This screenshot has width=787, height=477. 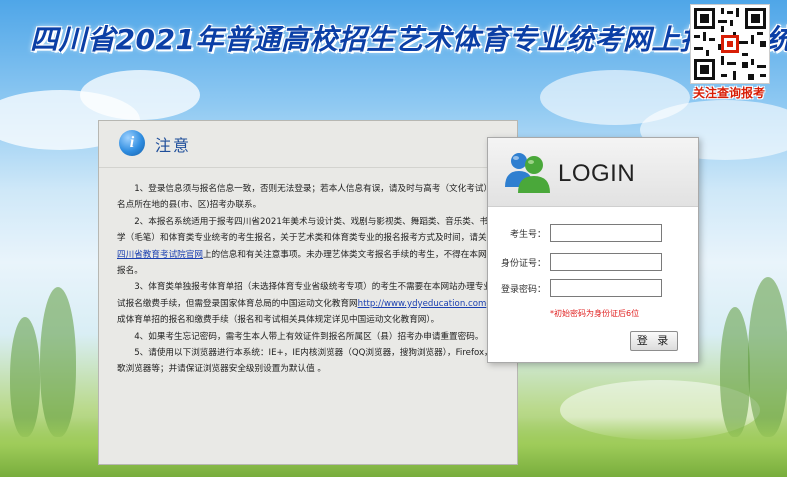 I want to click on id-no-row: 身份证号：, so click(x=593, y=263).